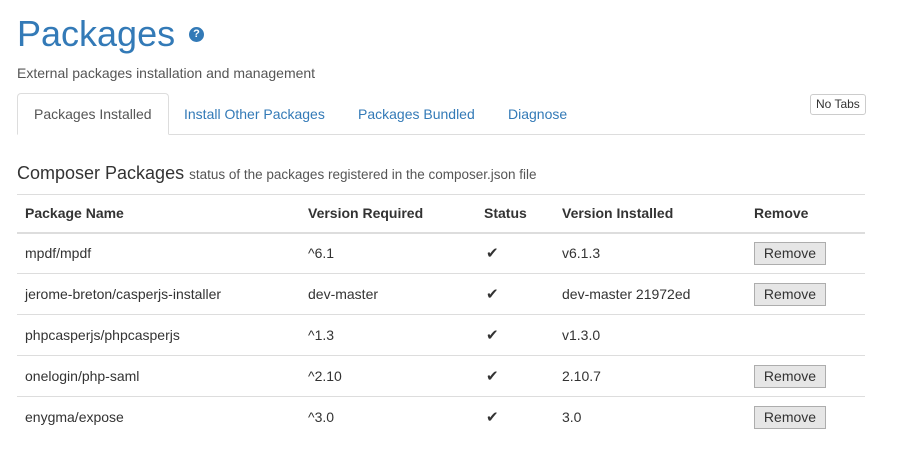 This screenshot has height=453, width=912. I want to click on question-circle-icon: ?, so click(196, 34).